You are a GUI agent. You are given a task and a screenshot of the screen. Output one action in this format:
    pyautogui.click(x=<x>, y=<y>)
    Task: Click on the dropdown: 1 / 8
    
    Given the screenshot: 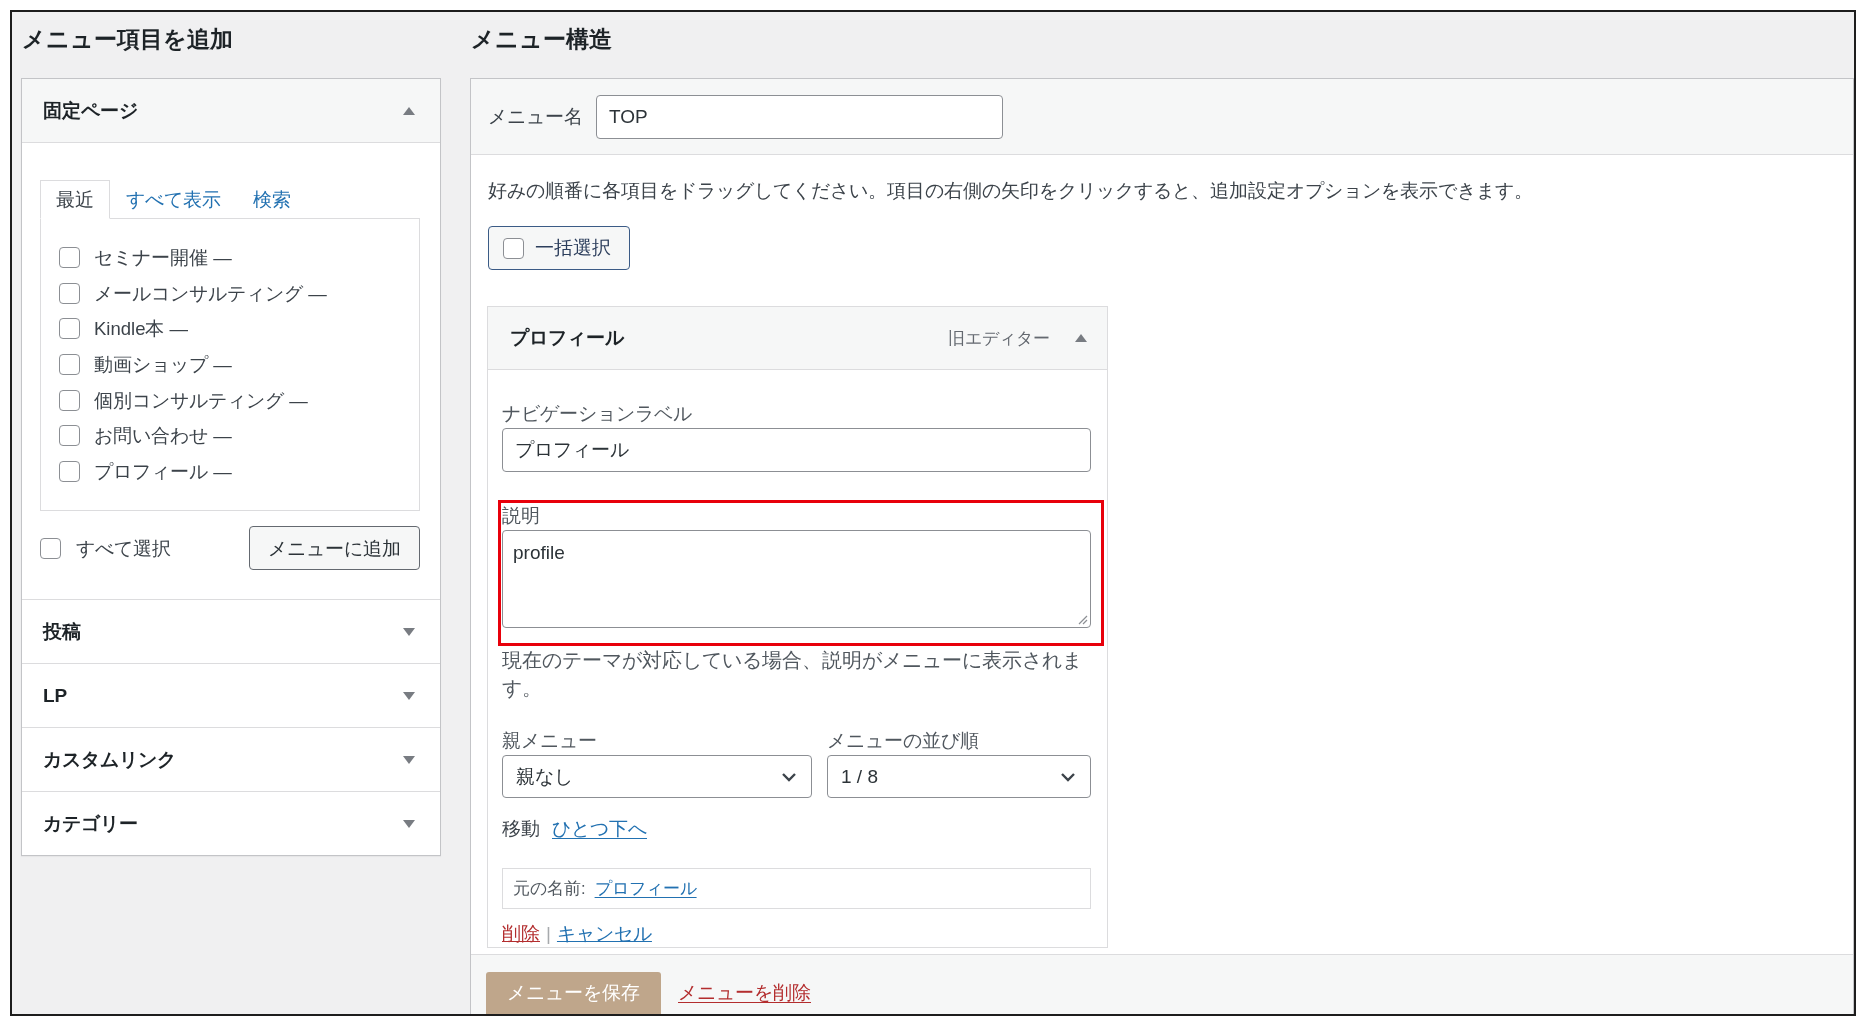 What is the action you would take?
    pyautogui.click(x=959, y=776)
    